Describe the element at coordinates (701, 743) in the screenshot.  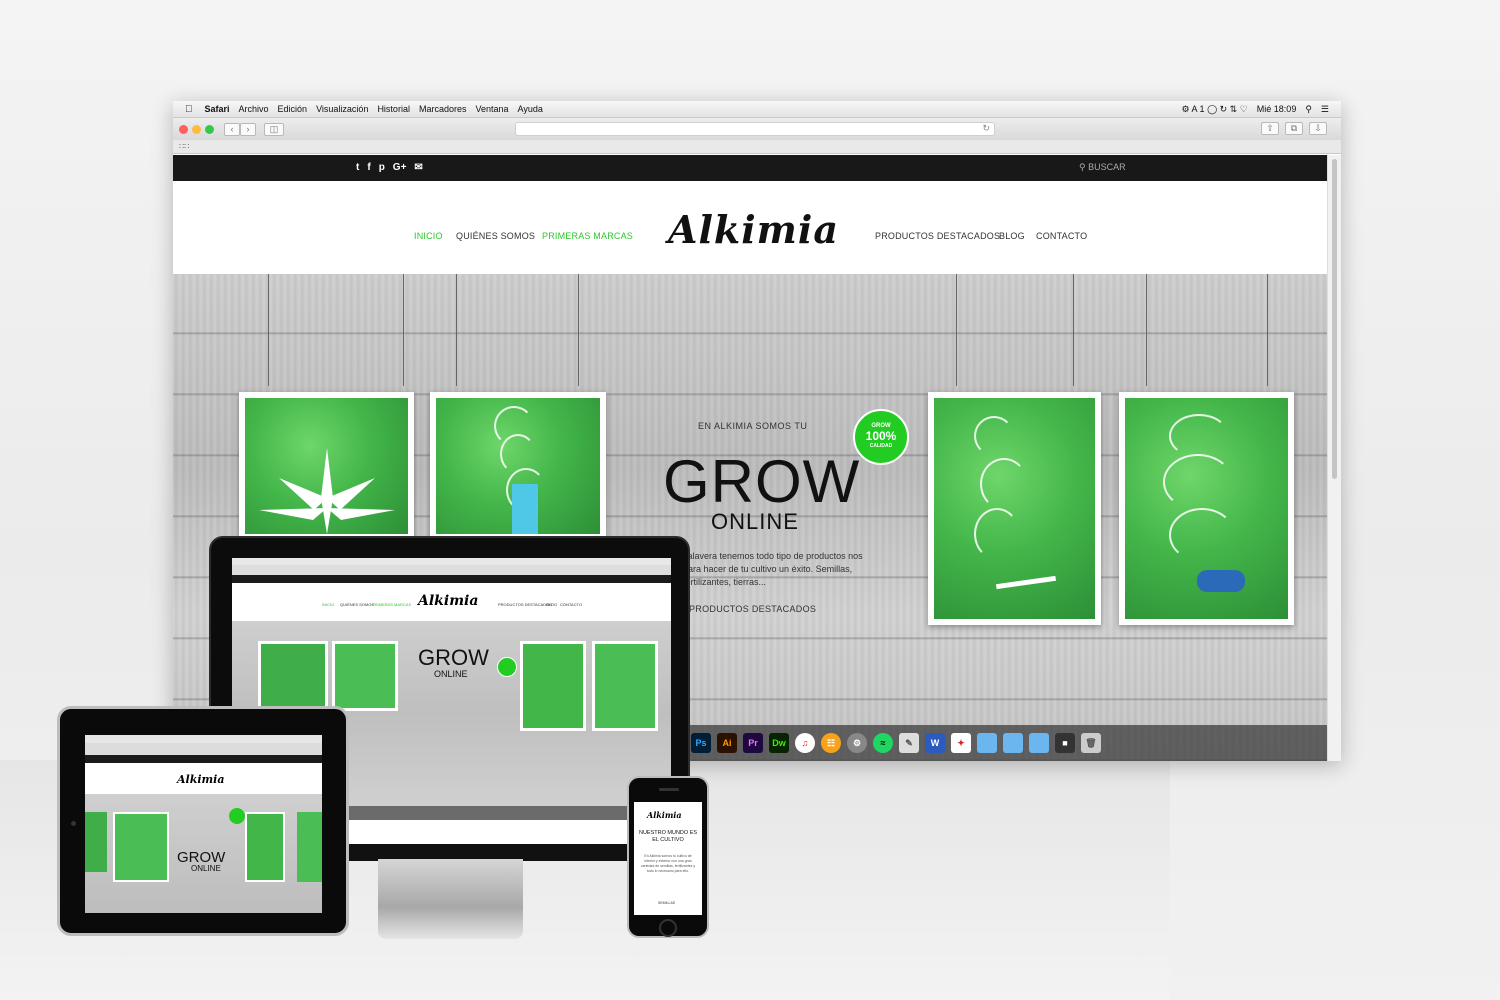
I see `photoshop-icon: Ps` at that location.